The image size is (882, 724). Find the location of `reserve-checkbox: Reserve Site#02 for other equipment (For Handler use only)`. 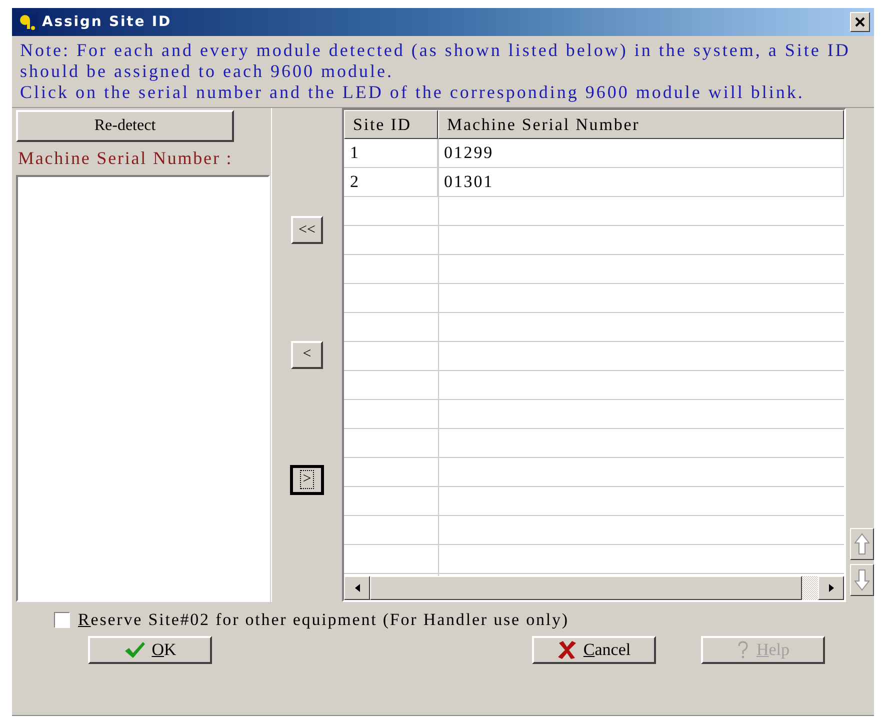

reserve-checkbox: Reserve Site#02 for other equipment (For Handler use only) is located at coordinates (443, 616).